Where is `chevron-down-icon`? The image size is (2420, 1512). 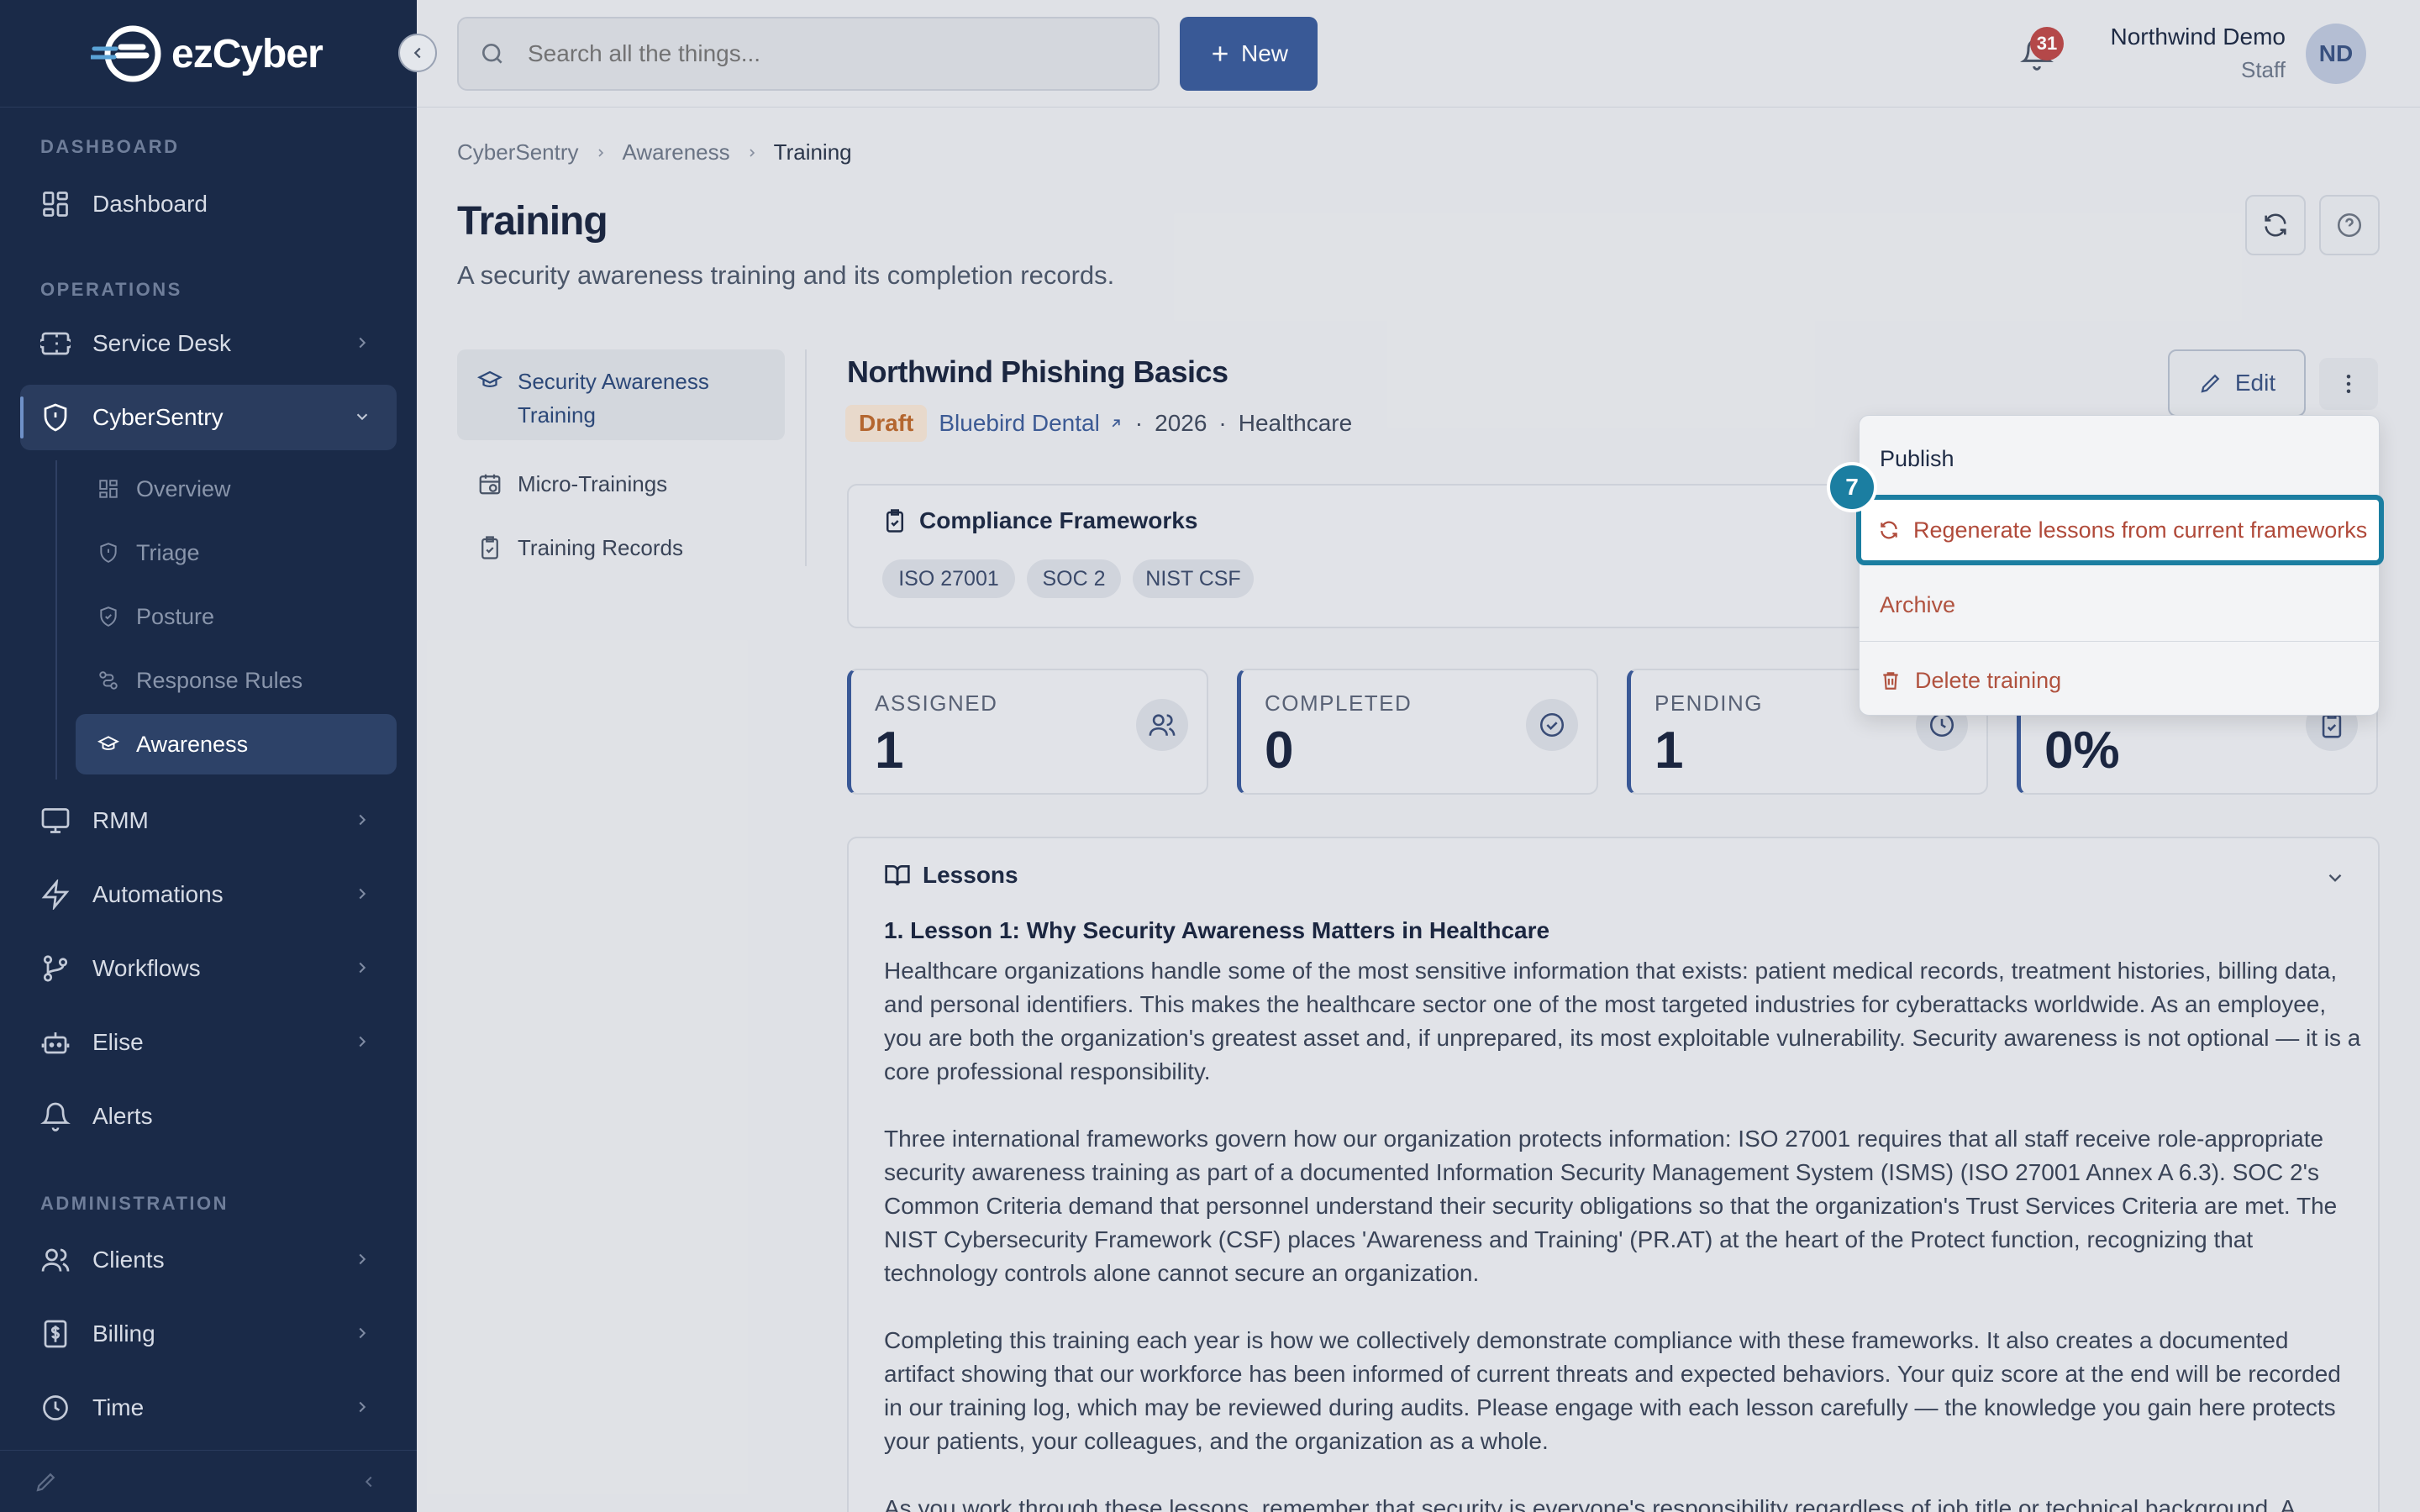 chevron-down-icon is located at coordinates (2335, 878).